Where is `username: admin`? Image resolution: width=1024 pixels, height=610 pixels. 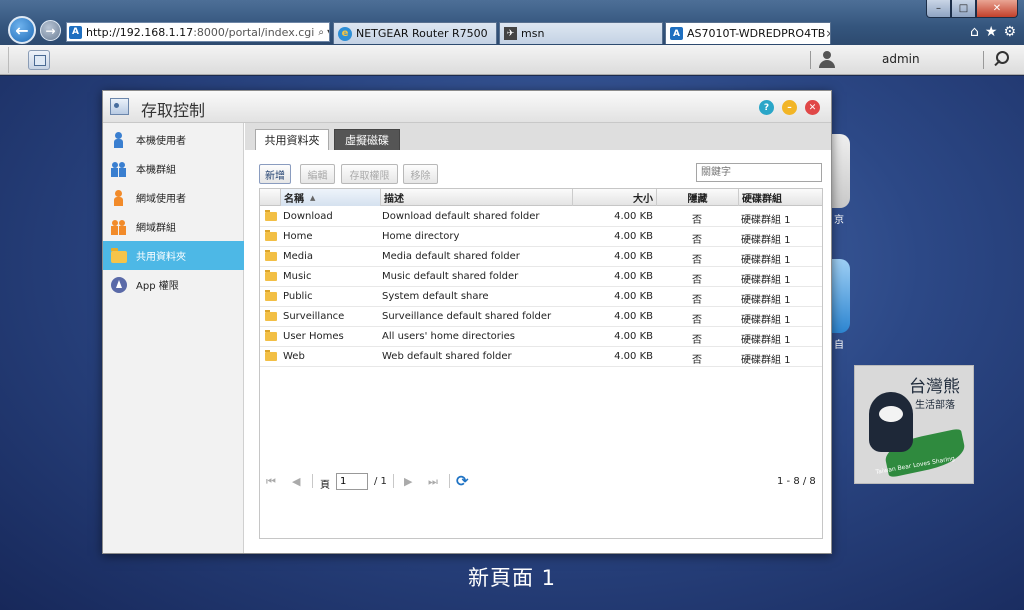
username: admin is located at coordinates (901, 59).